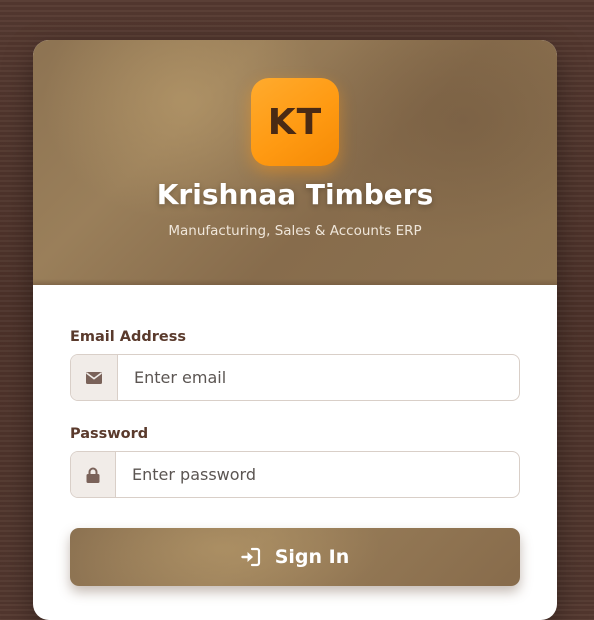 The image size is (594, 620). Describe the element at coordinates (128, 337) in the screenshot. I see `email-label: Email Address` at that location.